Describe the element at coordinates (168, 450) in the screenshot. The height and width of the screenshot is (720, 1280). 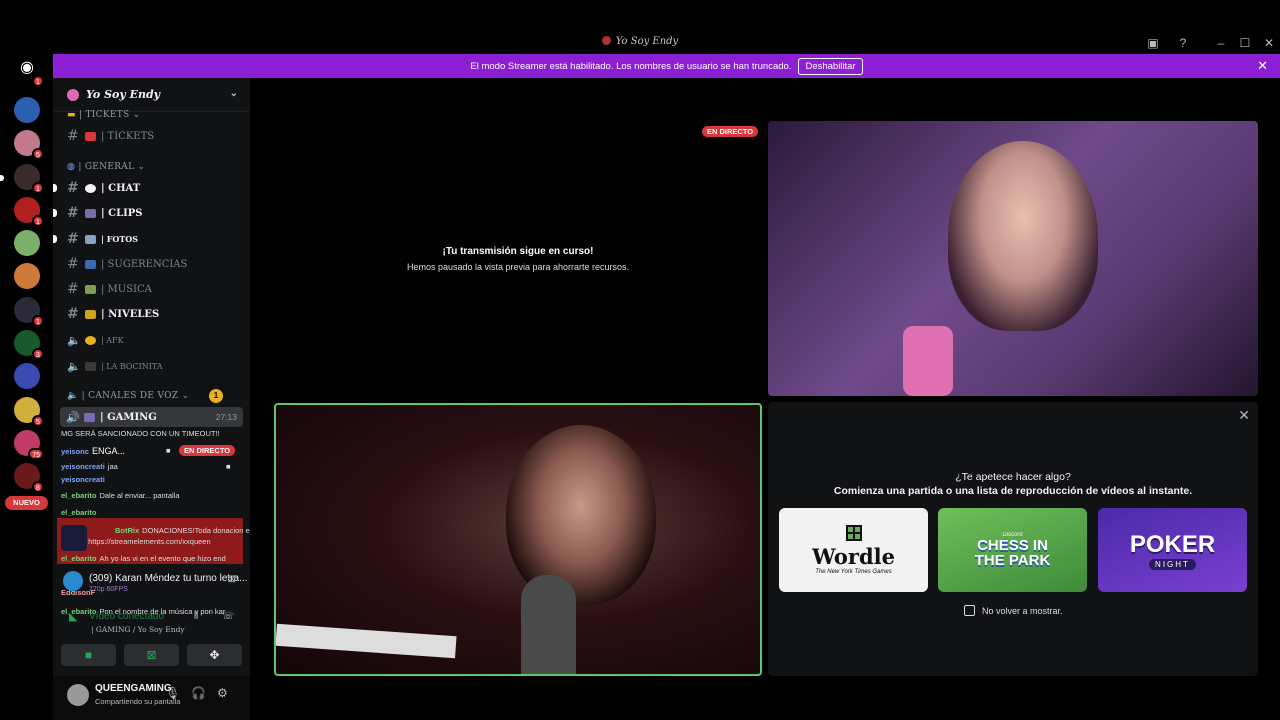
I see `video-icon: ■` at that location.